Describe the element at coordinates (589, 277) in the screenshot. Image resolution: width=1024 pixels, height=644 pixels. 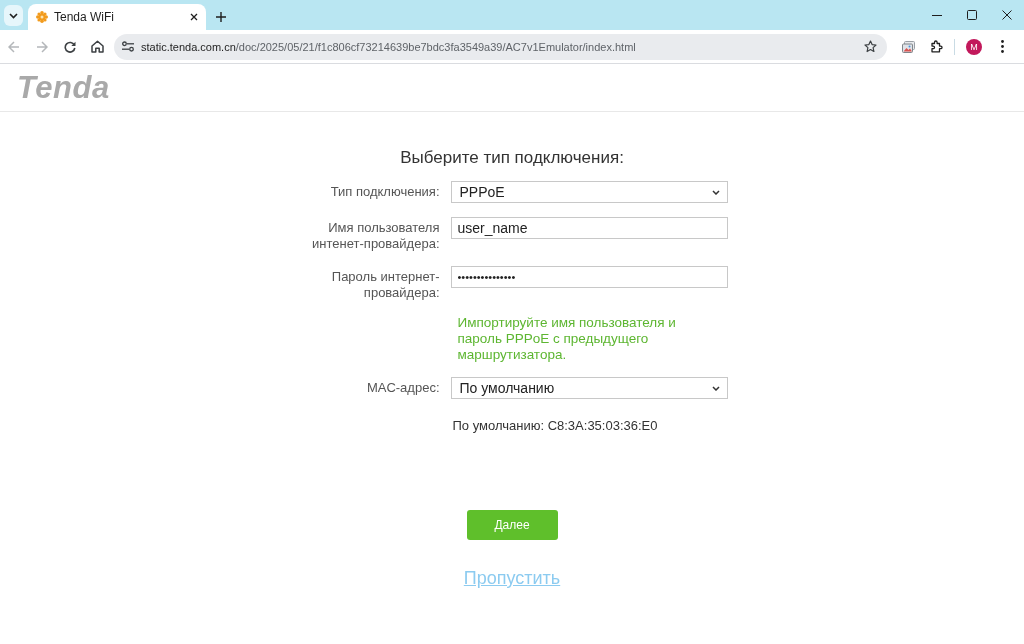
I see `password-field: •••••••••••••••` at that location.